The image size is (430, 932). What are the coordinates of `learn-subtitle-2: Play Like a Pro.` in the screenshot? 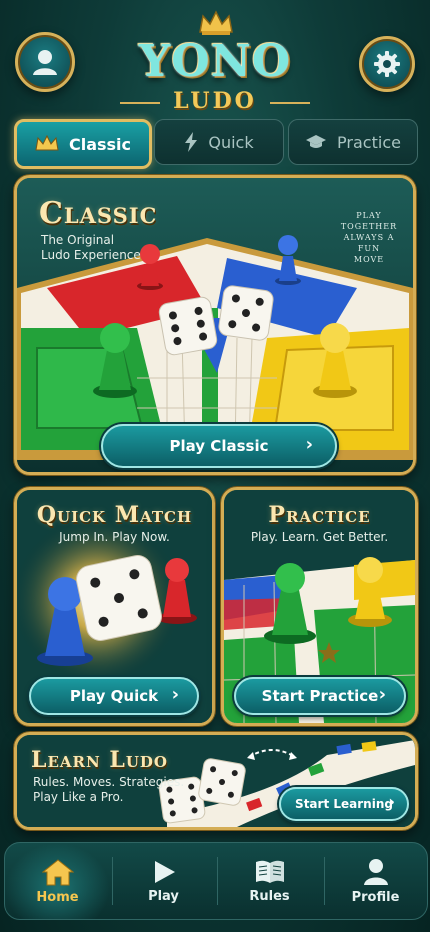 It's located at (78, 797).